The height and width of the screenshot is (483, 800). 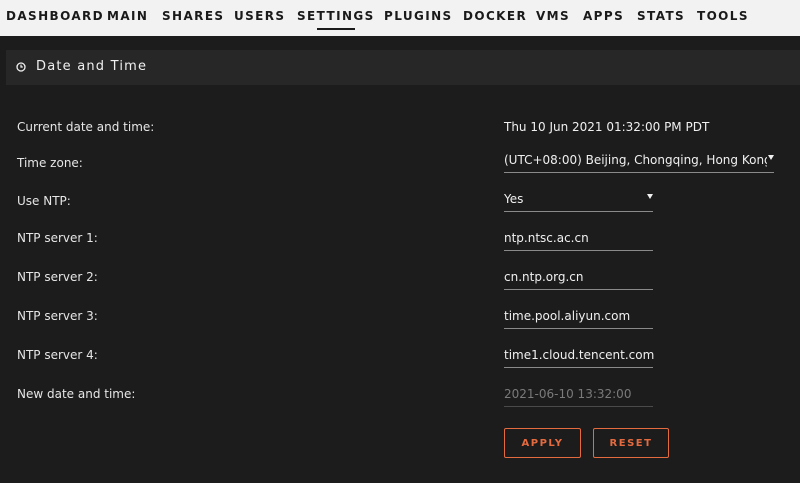 What do you see at coordinates (336, 19) in the screenshot?
I see `nav-settings: SETTINGS` at bounding box center [336, 19].